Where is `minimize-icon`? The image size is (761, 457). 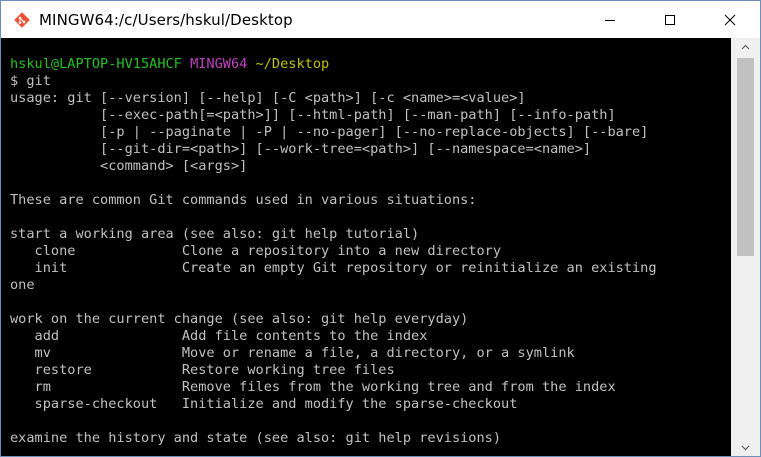
minimize-icon is located at coordinates (610, 20).